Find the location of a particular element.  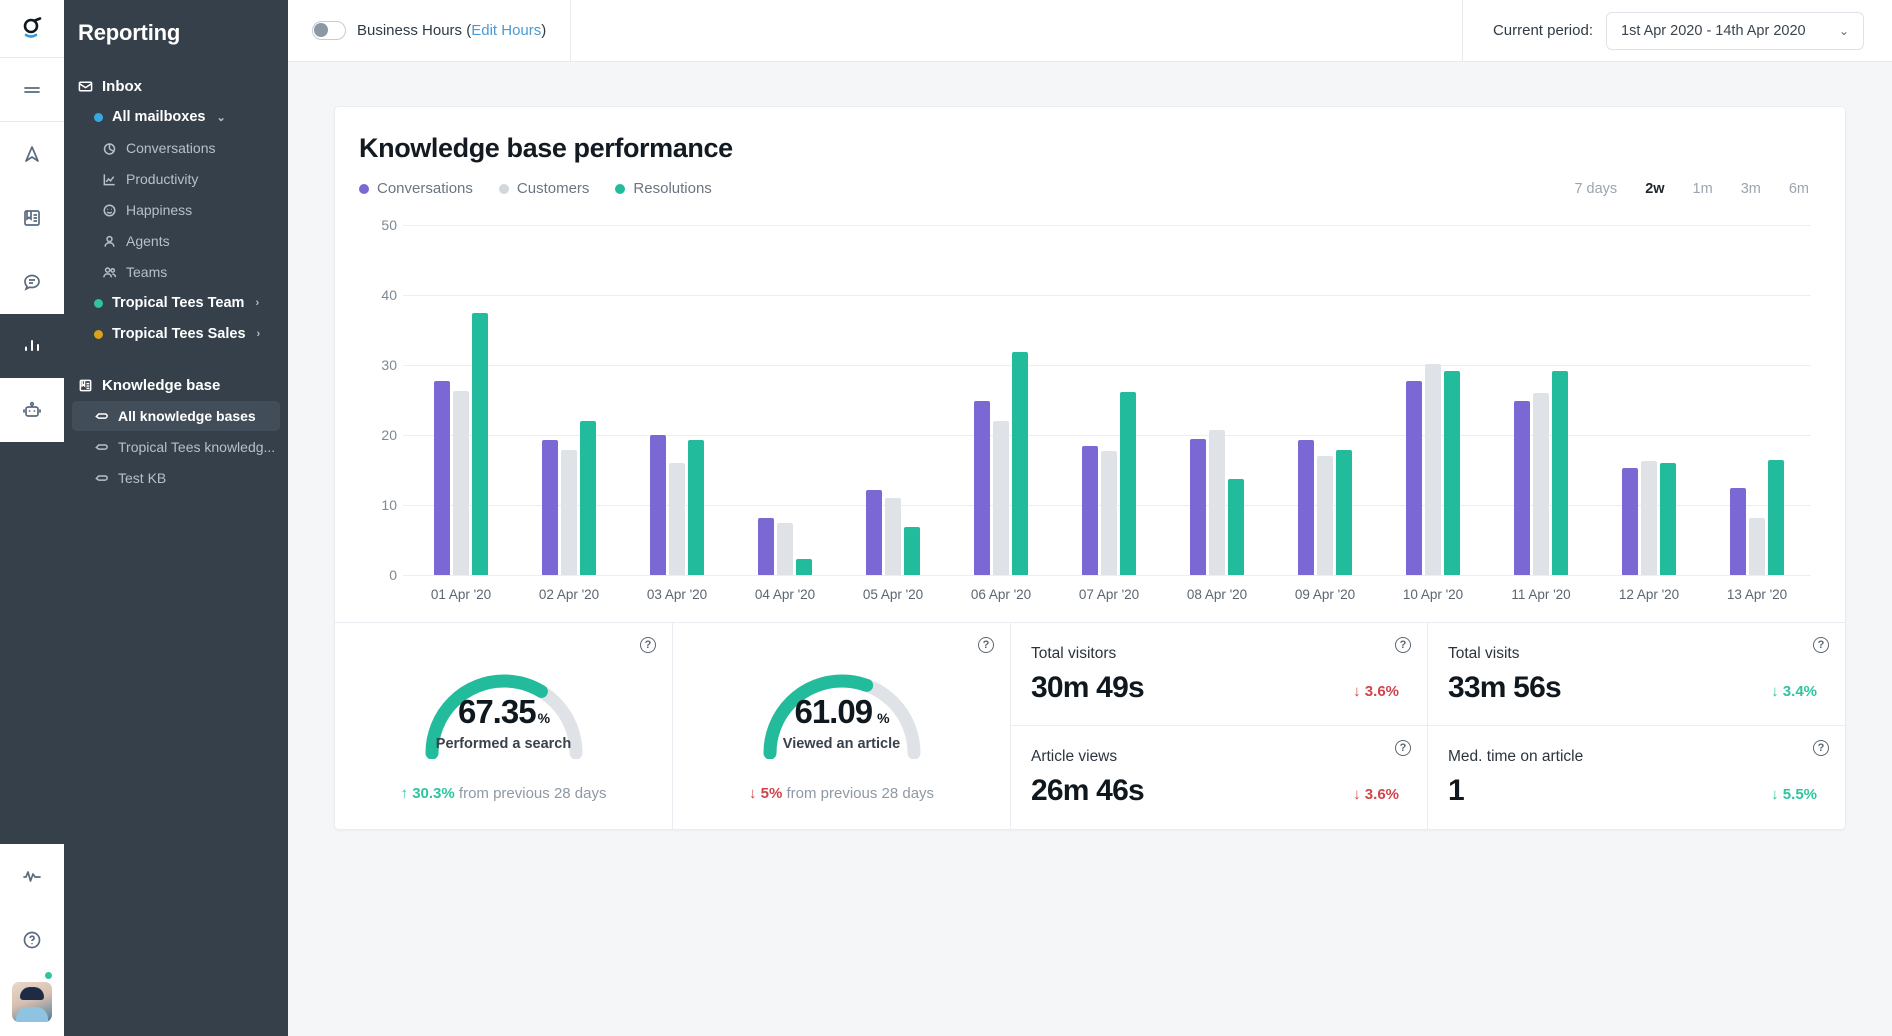

sidebar-item-happiness: Happiness is located at coordinates (176, 210).